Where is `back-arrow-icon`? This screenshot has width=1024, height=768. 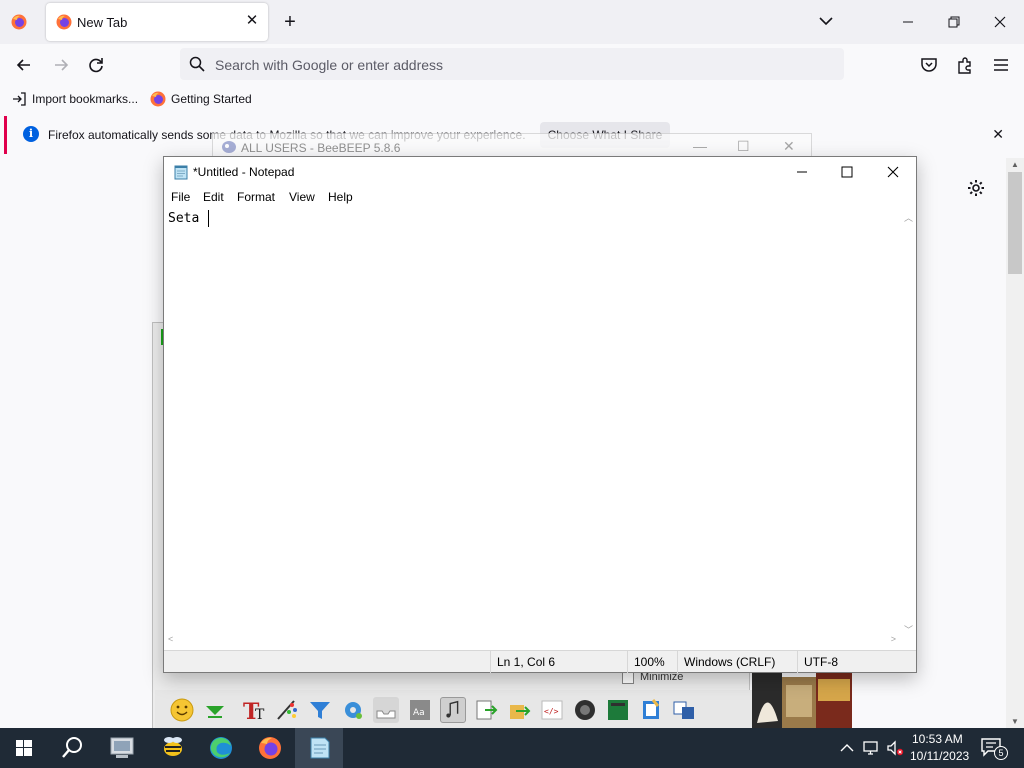
back-arrow-icon is located at coordinates (24, 65).